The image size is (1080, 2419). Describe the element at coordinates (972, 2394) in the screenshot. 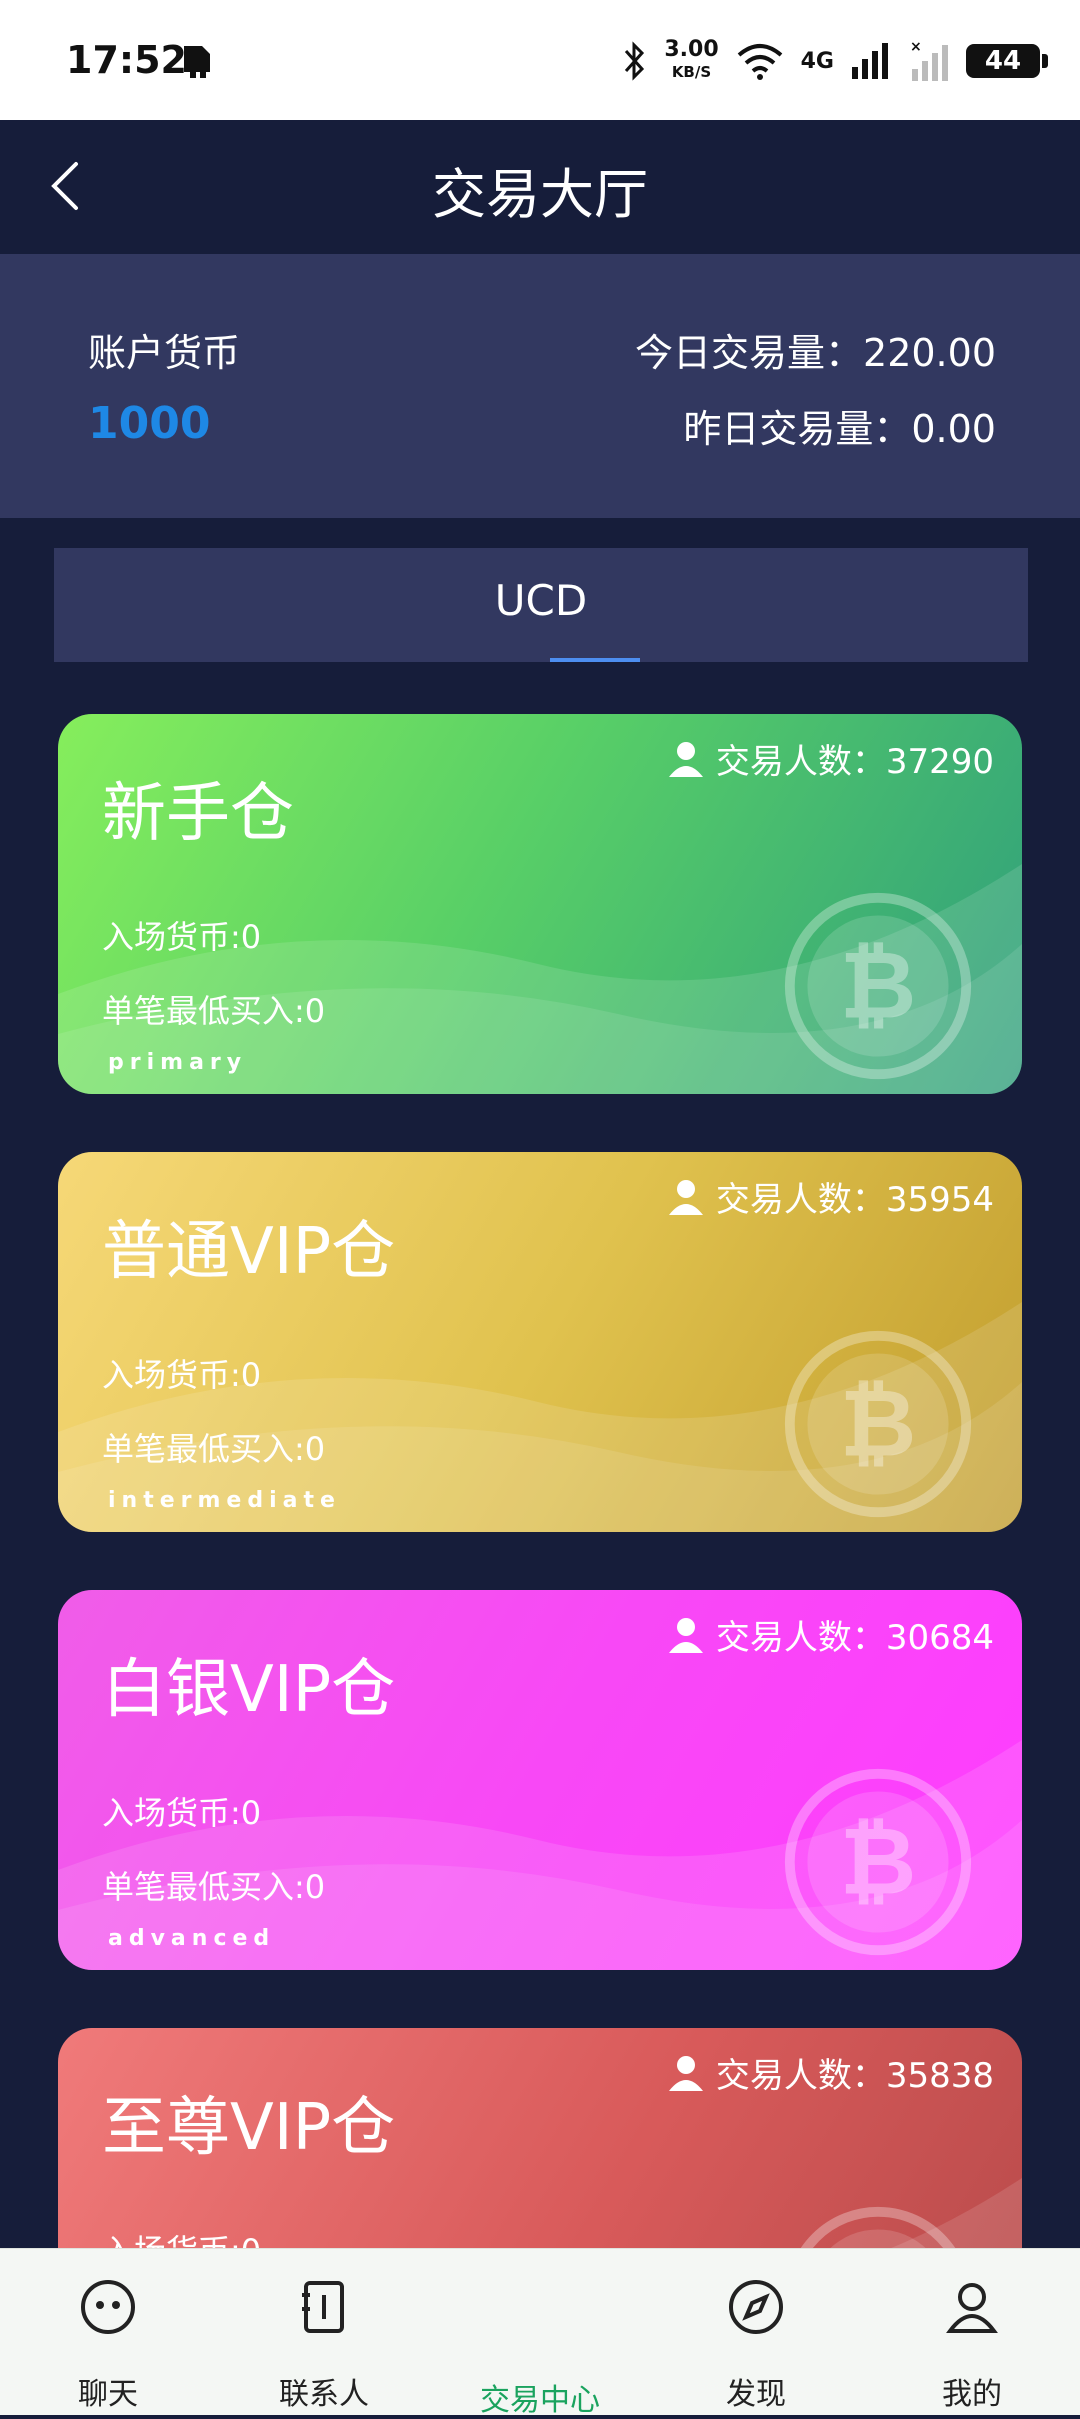

I see `nav-label: 我的` at that location.